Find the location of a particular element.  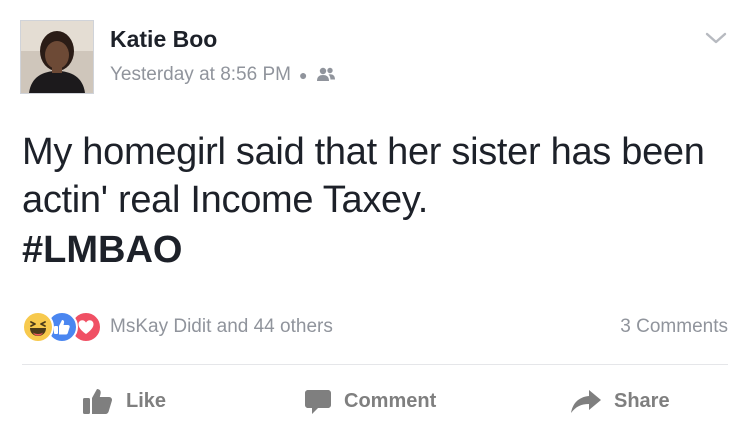

friends-icon is located at coordinates (326, 75).